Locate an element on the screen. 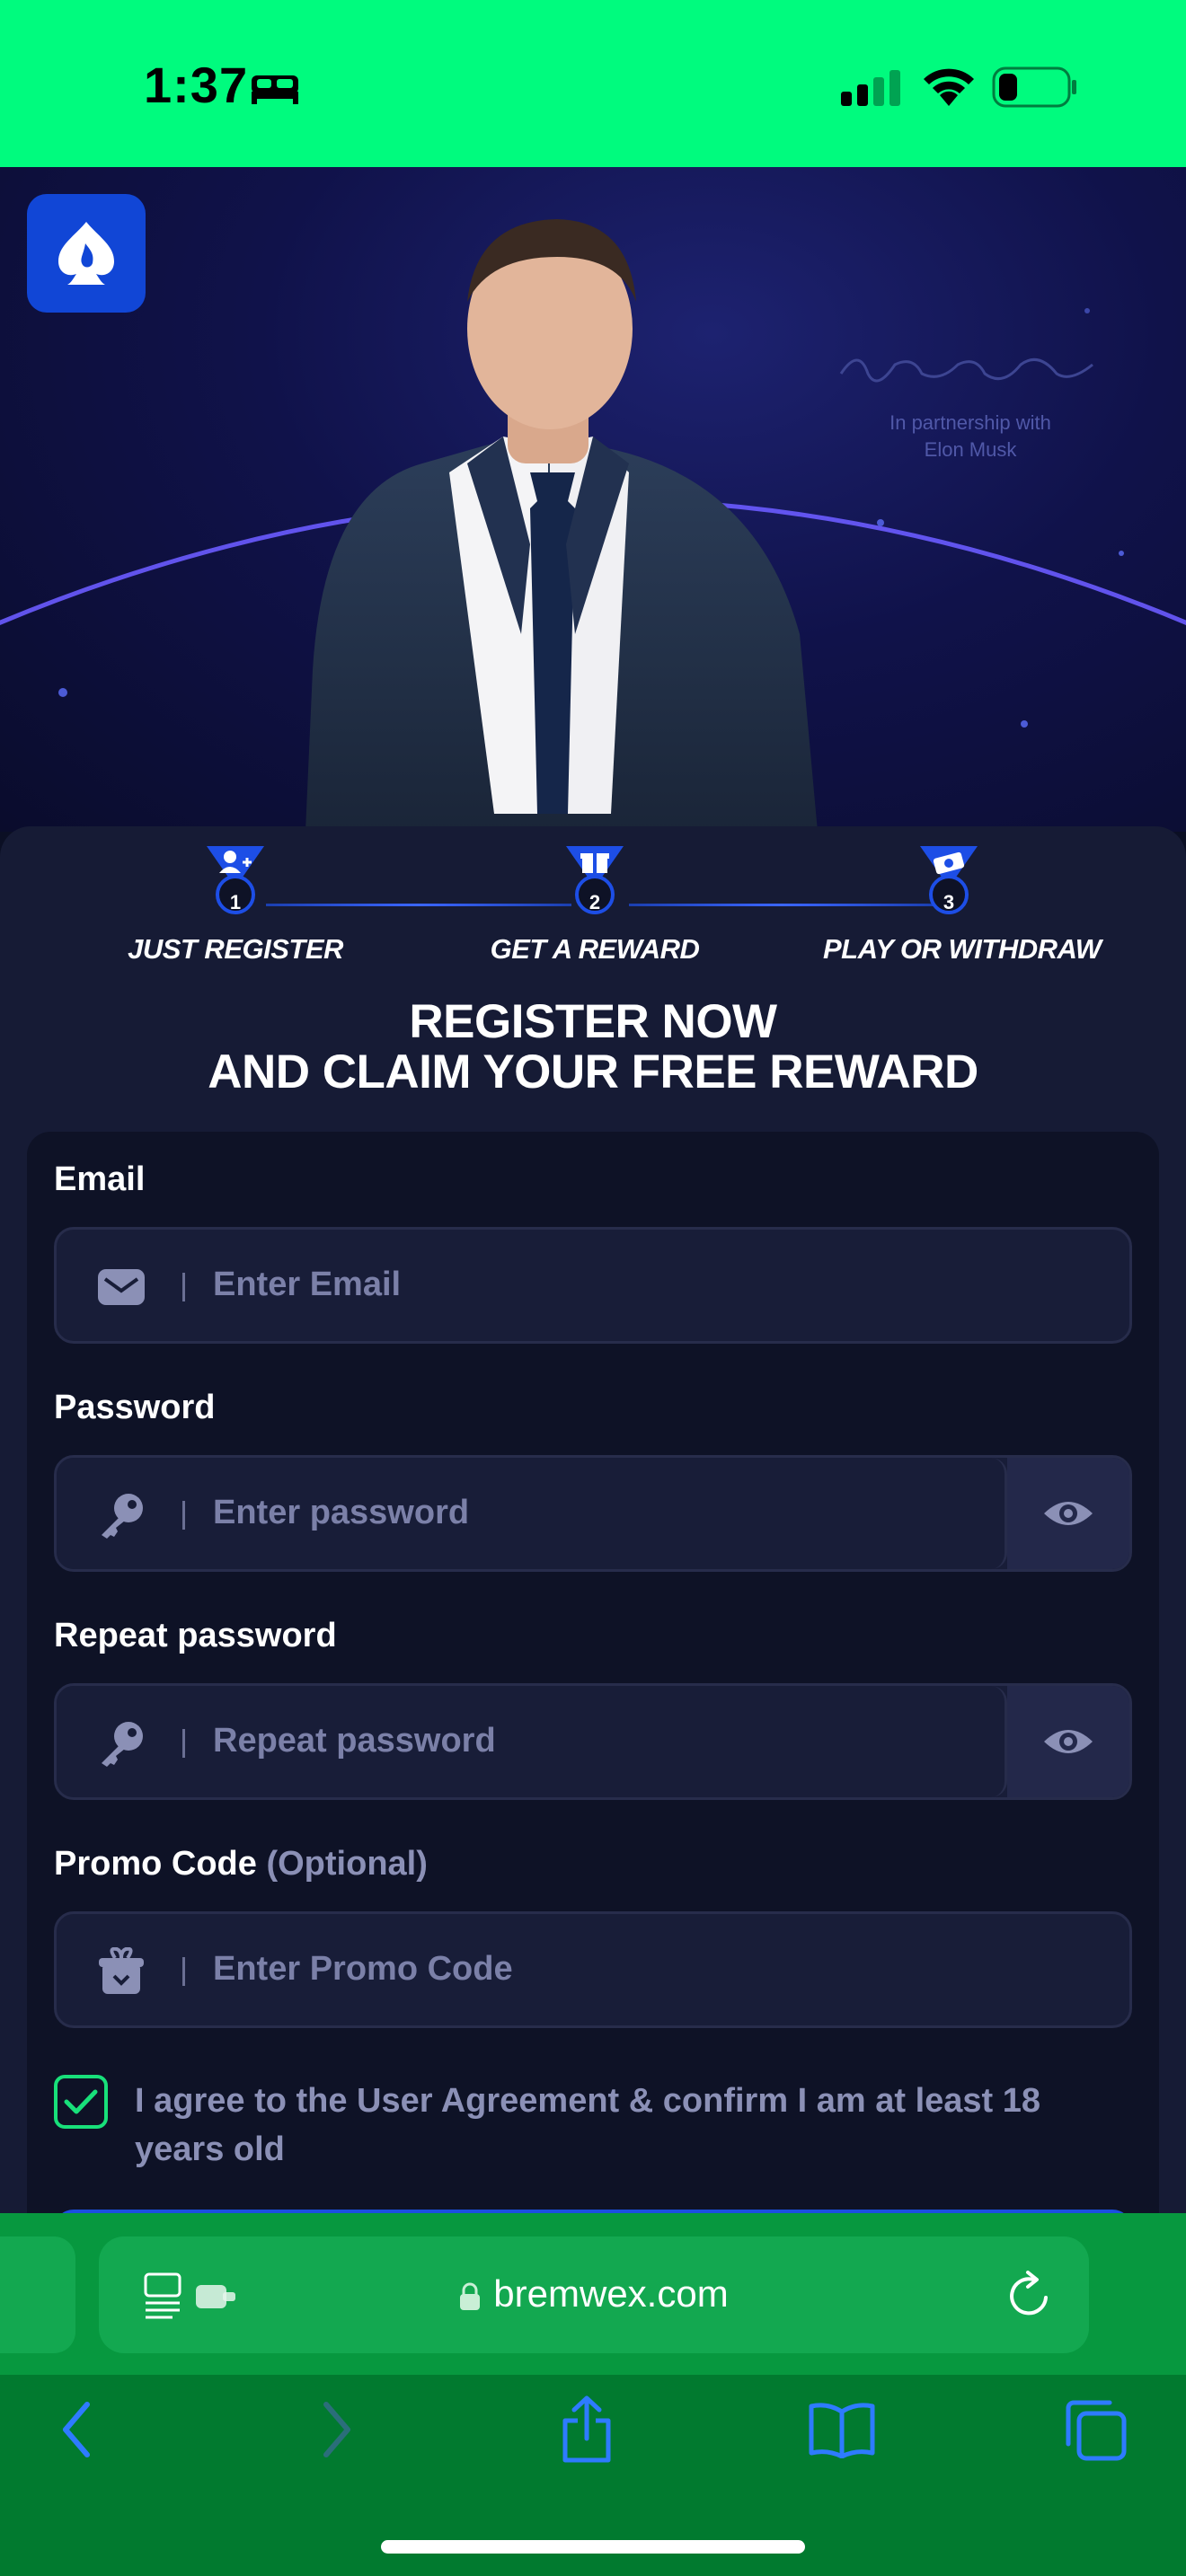 This screenshot has height=2576, width=1186. step-number: 1 is located at coordinates (235, 902).